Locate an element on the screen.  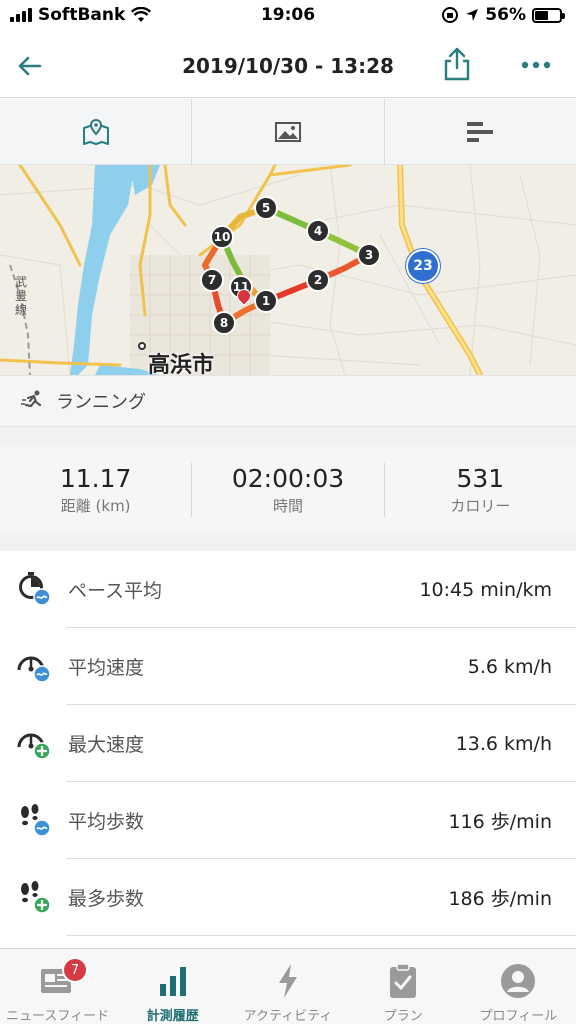
tab-plan: プラン is located at coordinates (403, 986).